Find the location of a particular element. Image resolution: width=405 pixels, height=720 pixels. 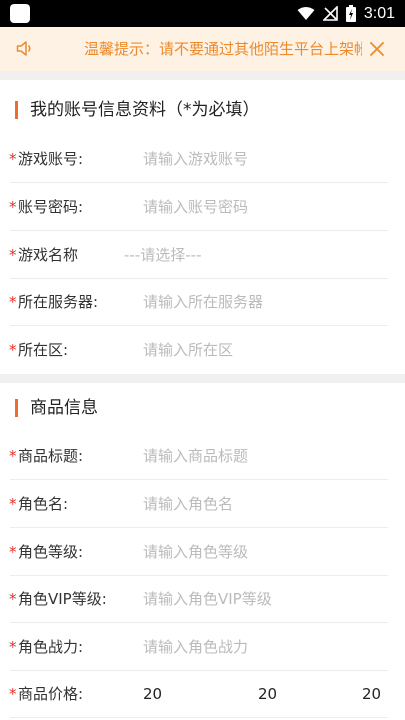

role-vip-level-row: * 角色VIP等级: 请输入角色VIP等级 is located at coordinates (202, 599).